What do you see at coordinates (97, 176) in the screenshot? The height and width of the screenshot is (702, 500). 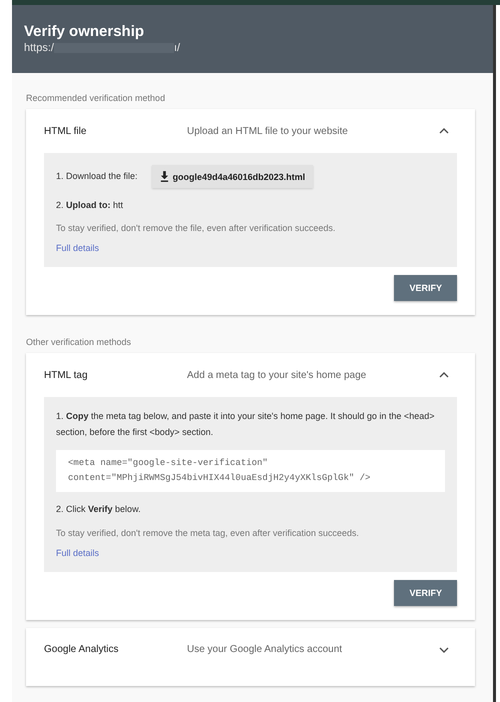 I see `step-text: 1. Download the file:` at bounding box center [97, 176].